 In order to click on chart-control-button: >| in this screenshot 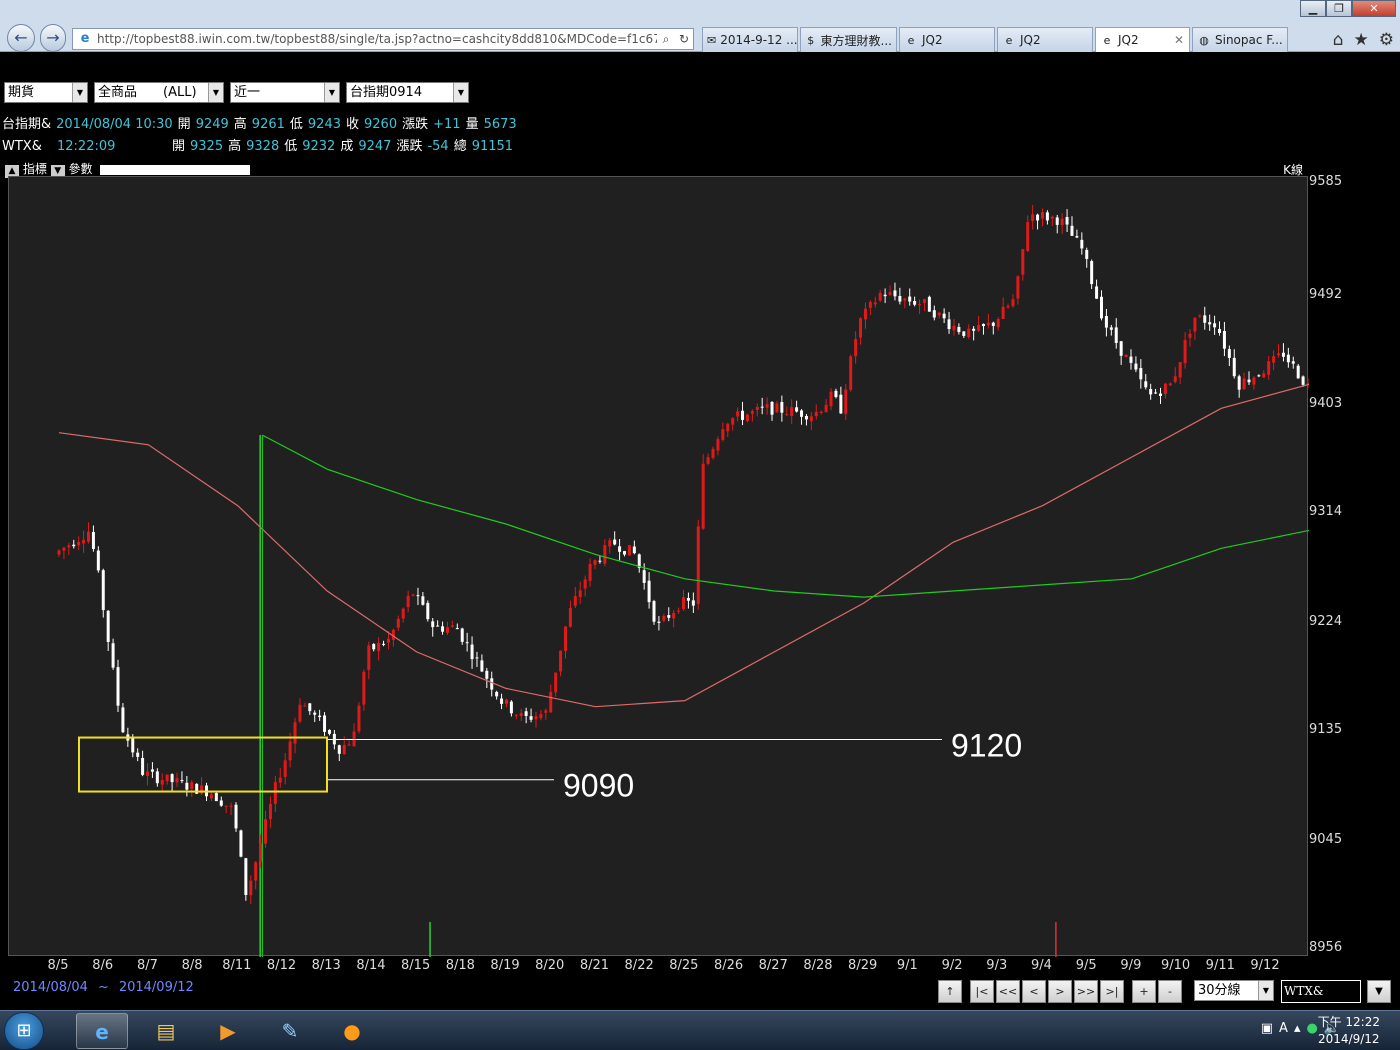, I will do `click(1112, 991)`.